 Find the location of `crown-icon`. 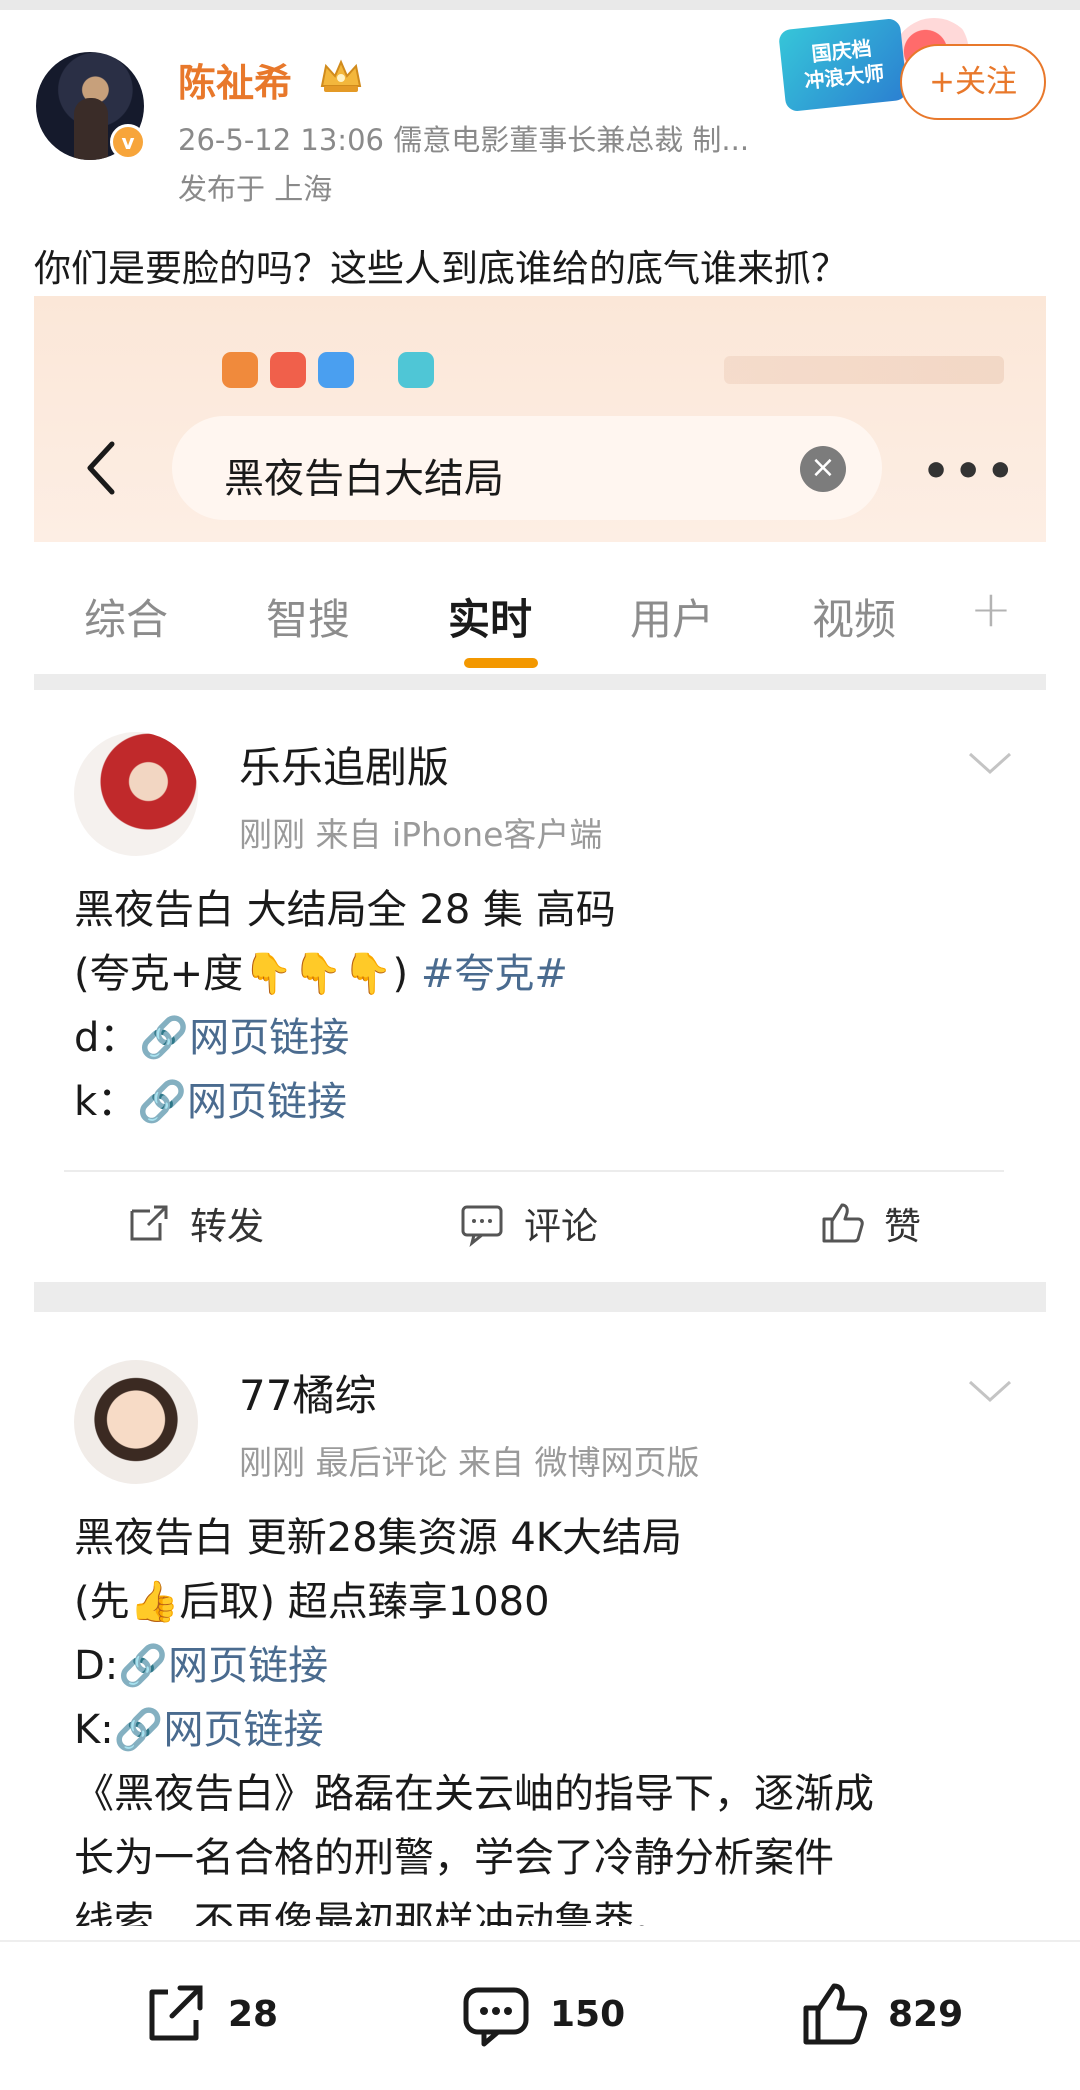

crown-icon is located at coordinates (341, 75).